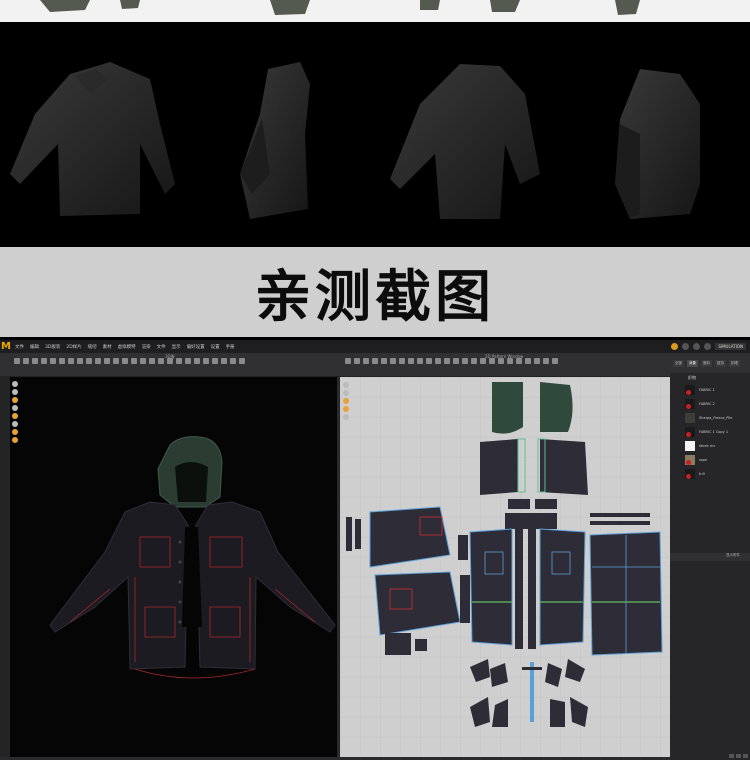 Image resolution: width=750 pixels, height=770 pixels. Describe the element at coordinates (692, 363) in the screenshot. I see `tab-objects: 对象` at that location.